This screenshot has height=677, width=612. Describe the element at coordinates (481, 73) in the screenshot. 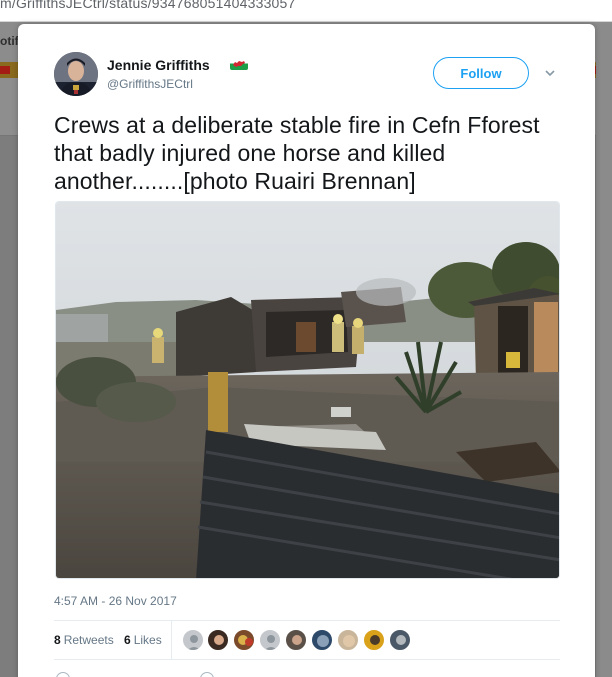

I see `follow-button: Follow` at that location.